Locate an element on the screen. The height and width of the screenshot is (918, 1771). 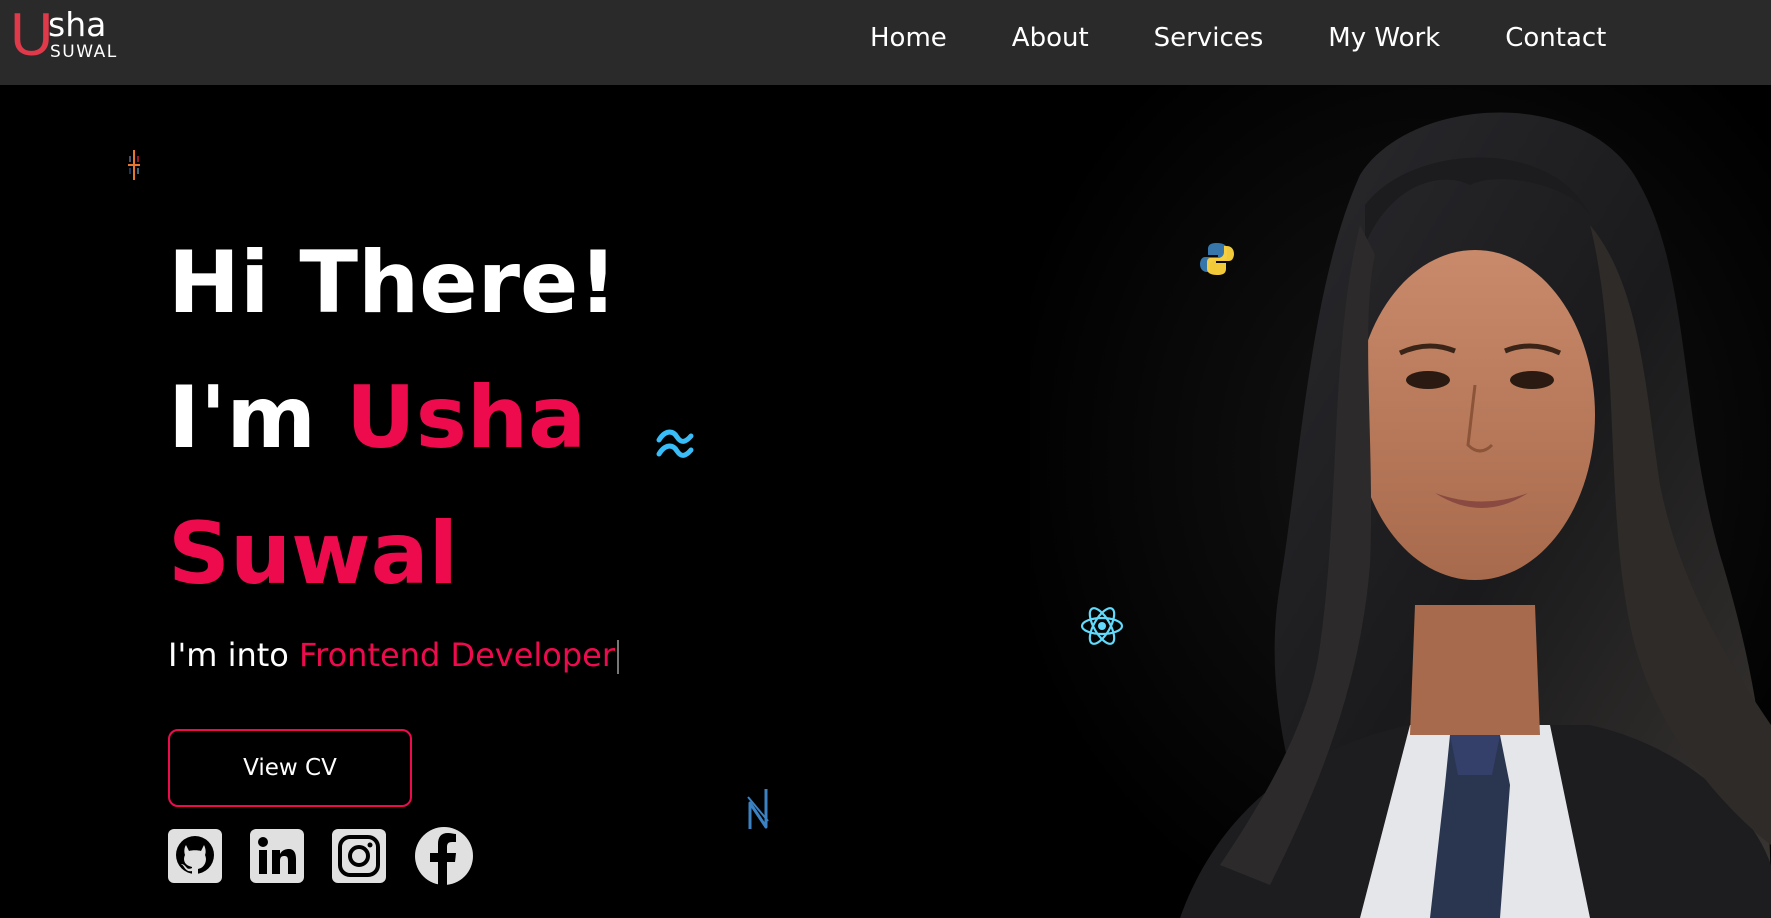
role-text: Frontend Developer is located at coordinates (457, 655).